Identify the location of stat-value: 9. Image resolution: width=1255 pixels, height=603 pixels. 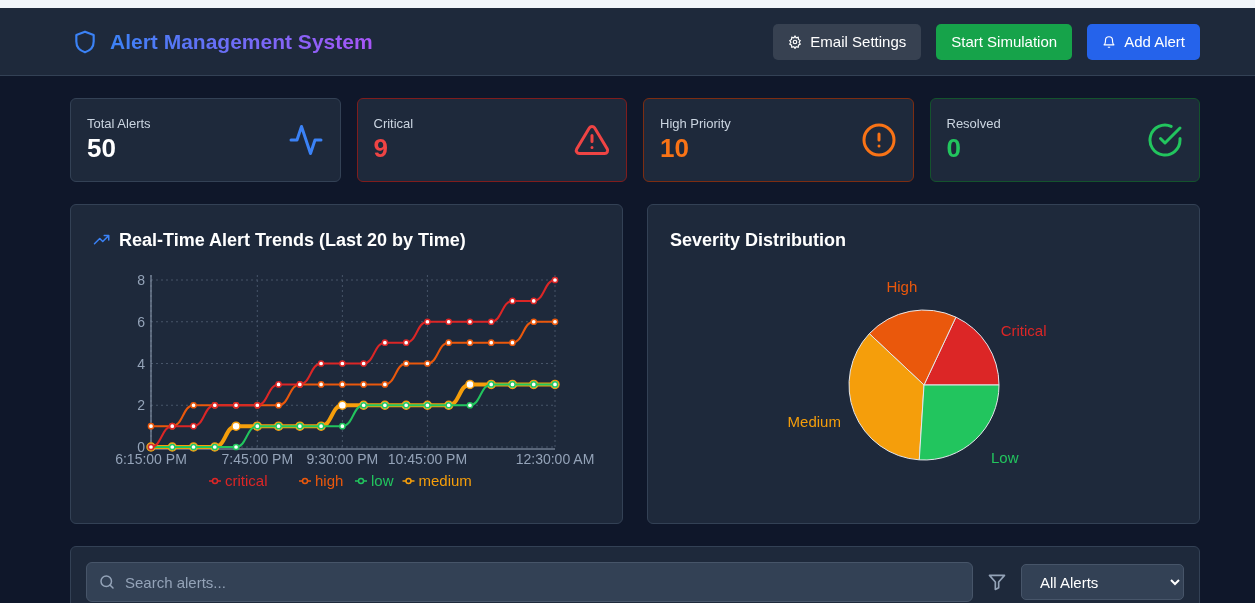
(381, 148).